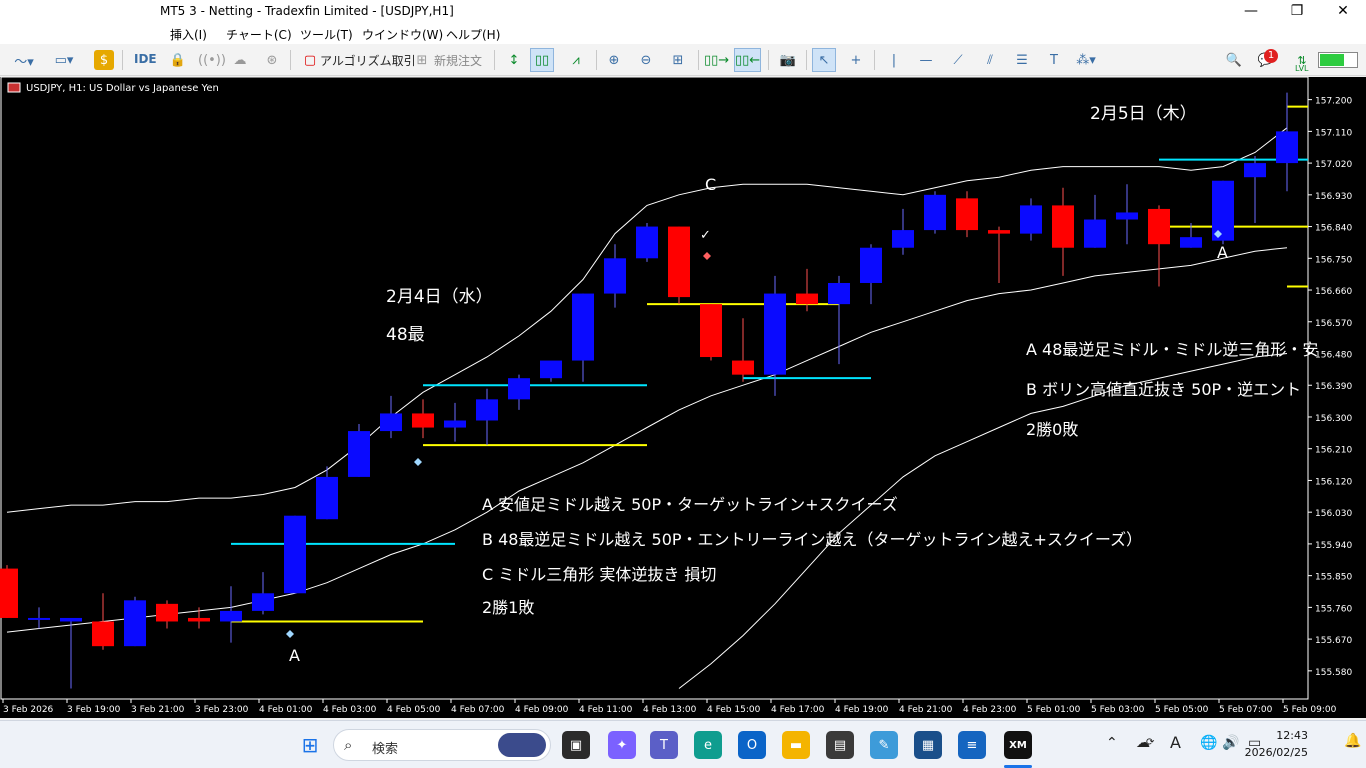  Describe the element at coordinates (1333, 482) in the screenshot. I see `price-label: 156.120` at that location.